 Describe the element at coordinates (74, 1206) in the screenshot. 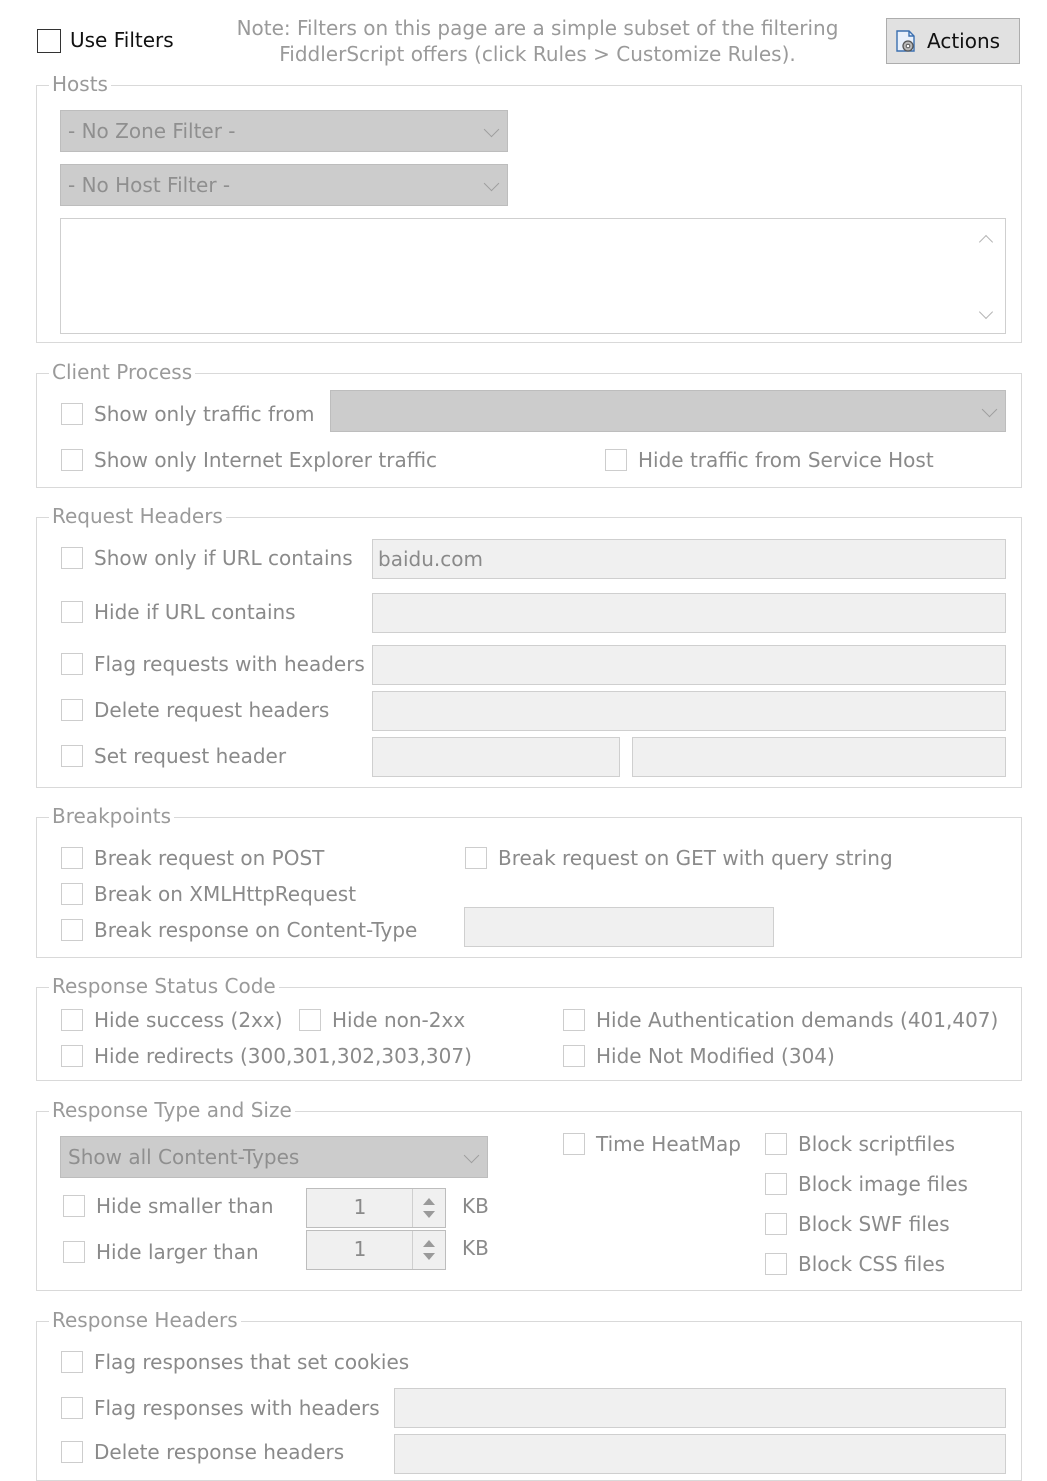

I see `hide-smaller-checkbox` at that location.